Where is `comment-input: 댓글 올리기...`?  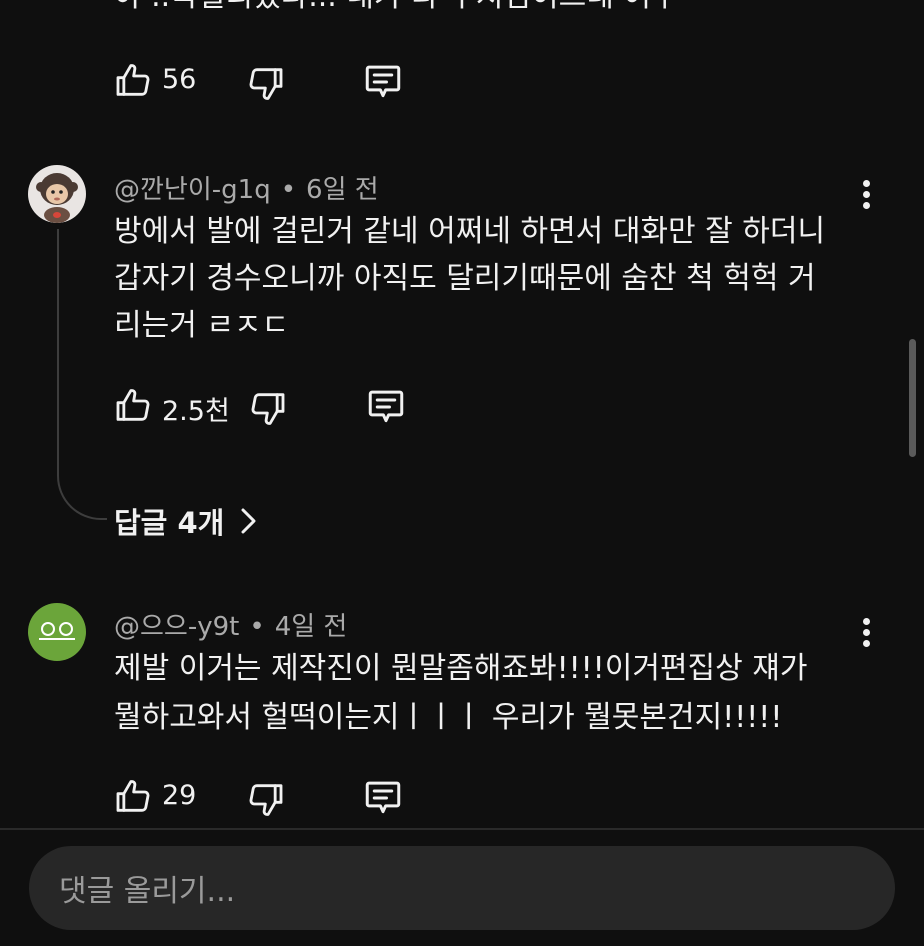 comment-input: 댓글 올리기... is located at coordinates (462, 888).